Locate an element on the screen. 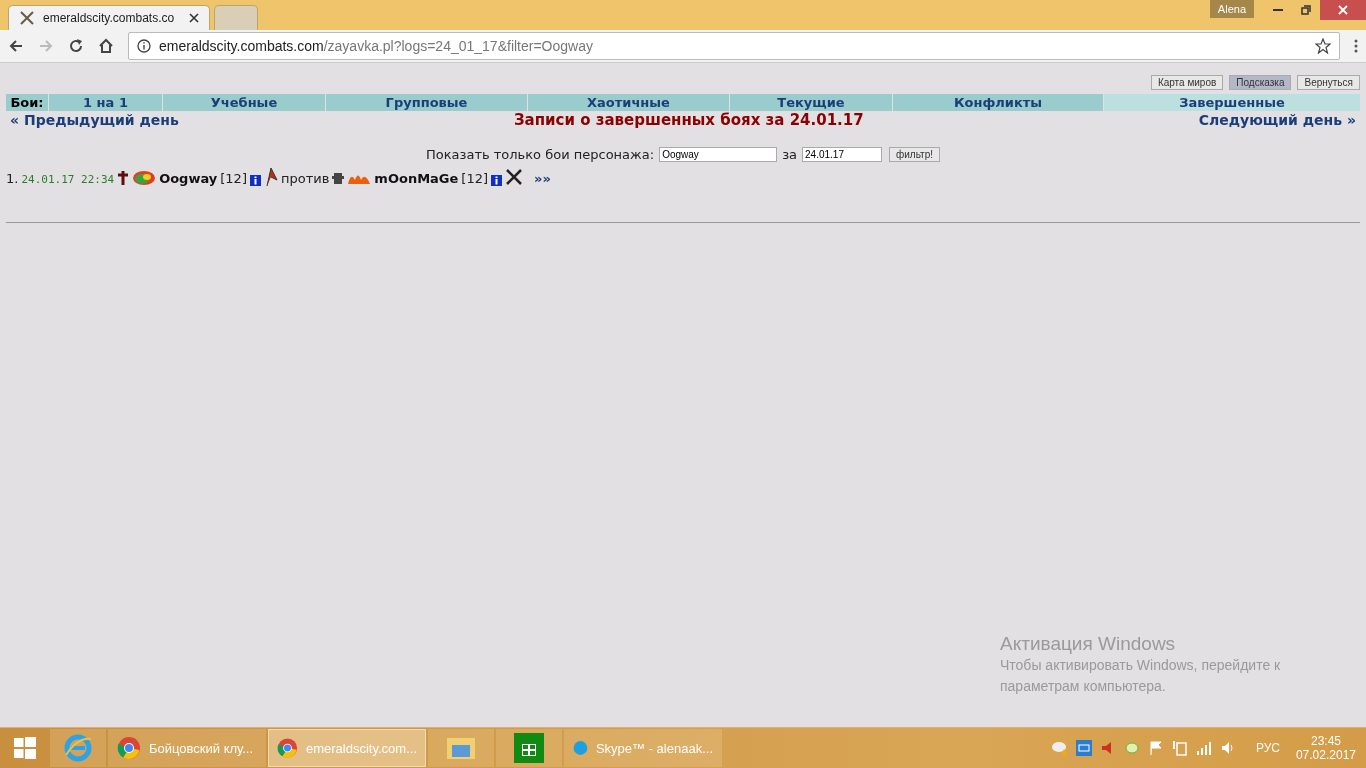 Image resolution: width=1366 pixels, height=768 pixels. top-button: Вернуться is located at coordinates (1328, 82).